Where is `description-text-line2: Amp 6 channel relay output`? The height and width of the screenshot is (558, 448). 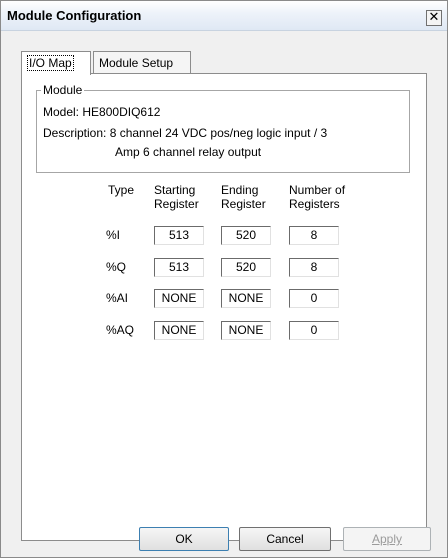
description-text-line2: Amp 6 channel relay output is located at coordinates (188, 152).